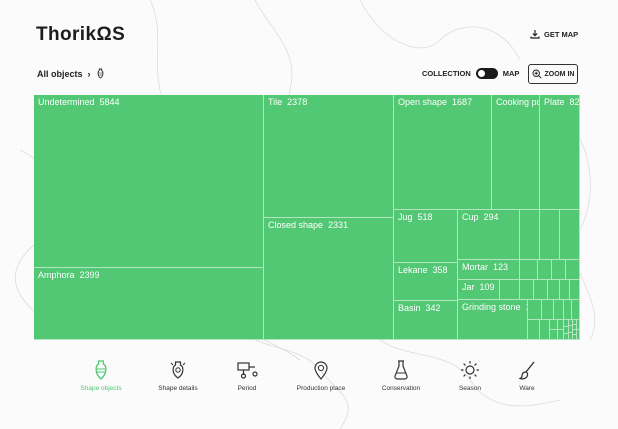 The image size is (618, 429). I want to click on cell-name: Jug, so click(405, 217).